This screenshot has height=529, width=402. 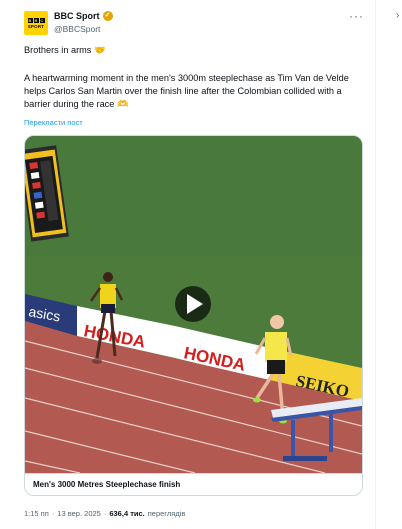 I want to click on post-text-line1: Brothers in arms 🤝, so click(x=65, y=50).